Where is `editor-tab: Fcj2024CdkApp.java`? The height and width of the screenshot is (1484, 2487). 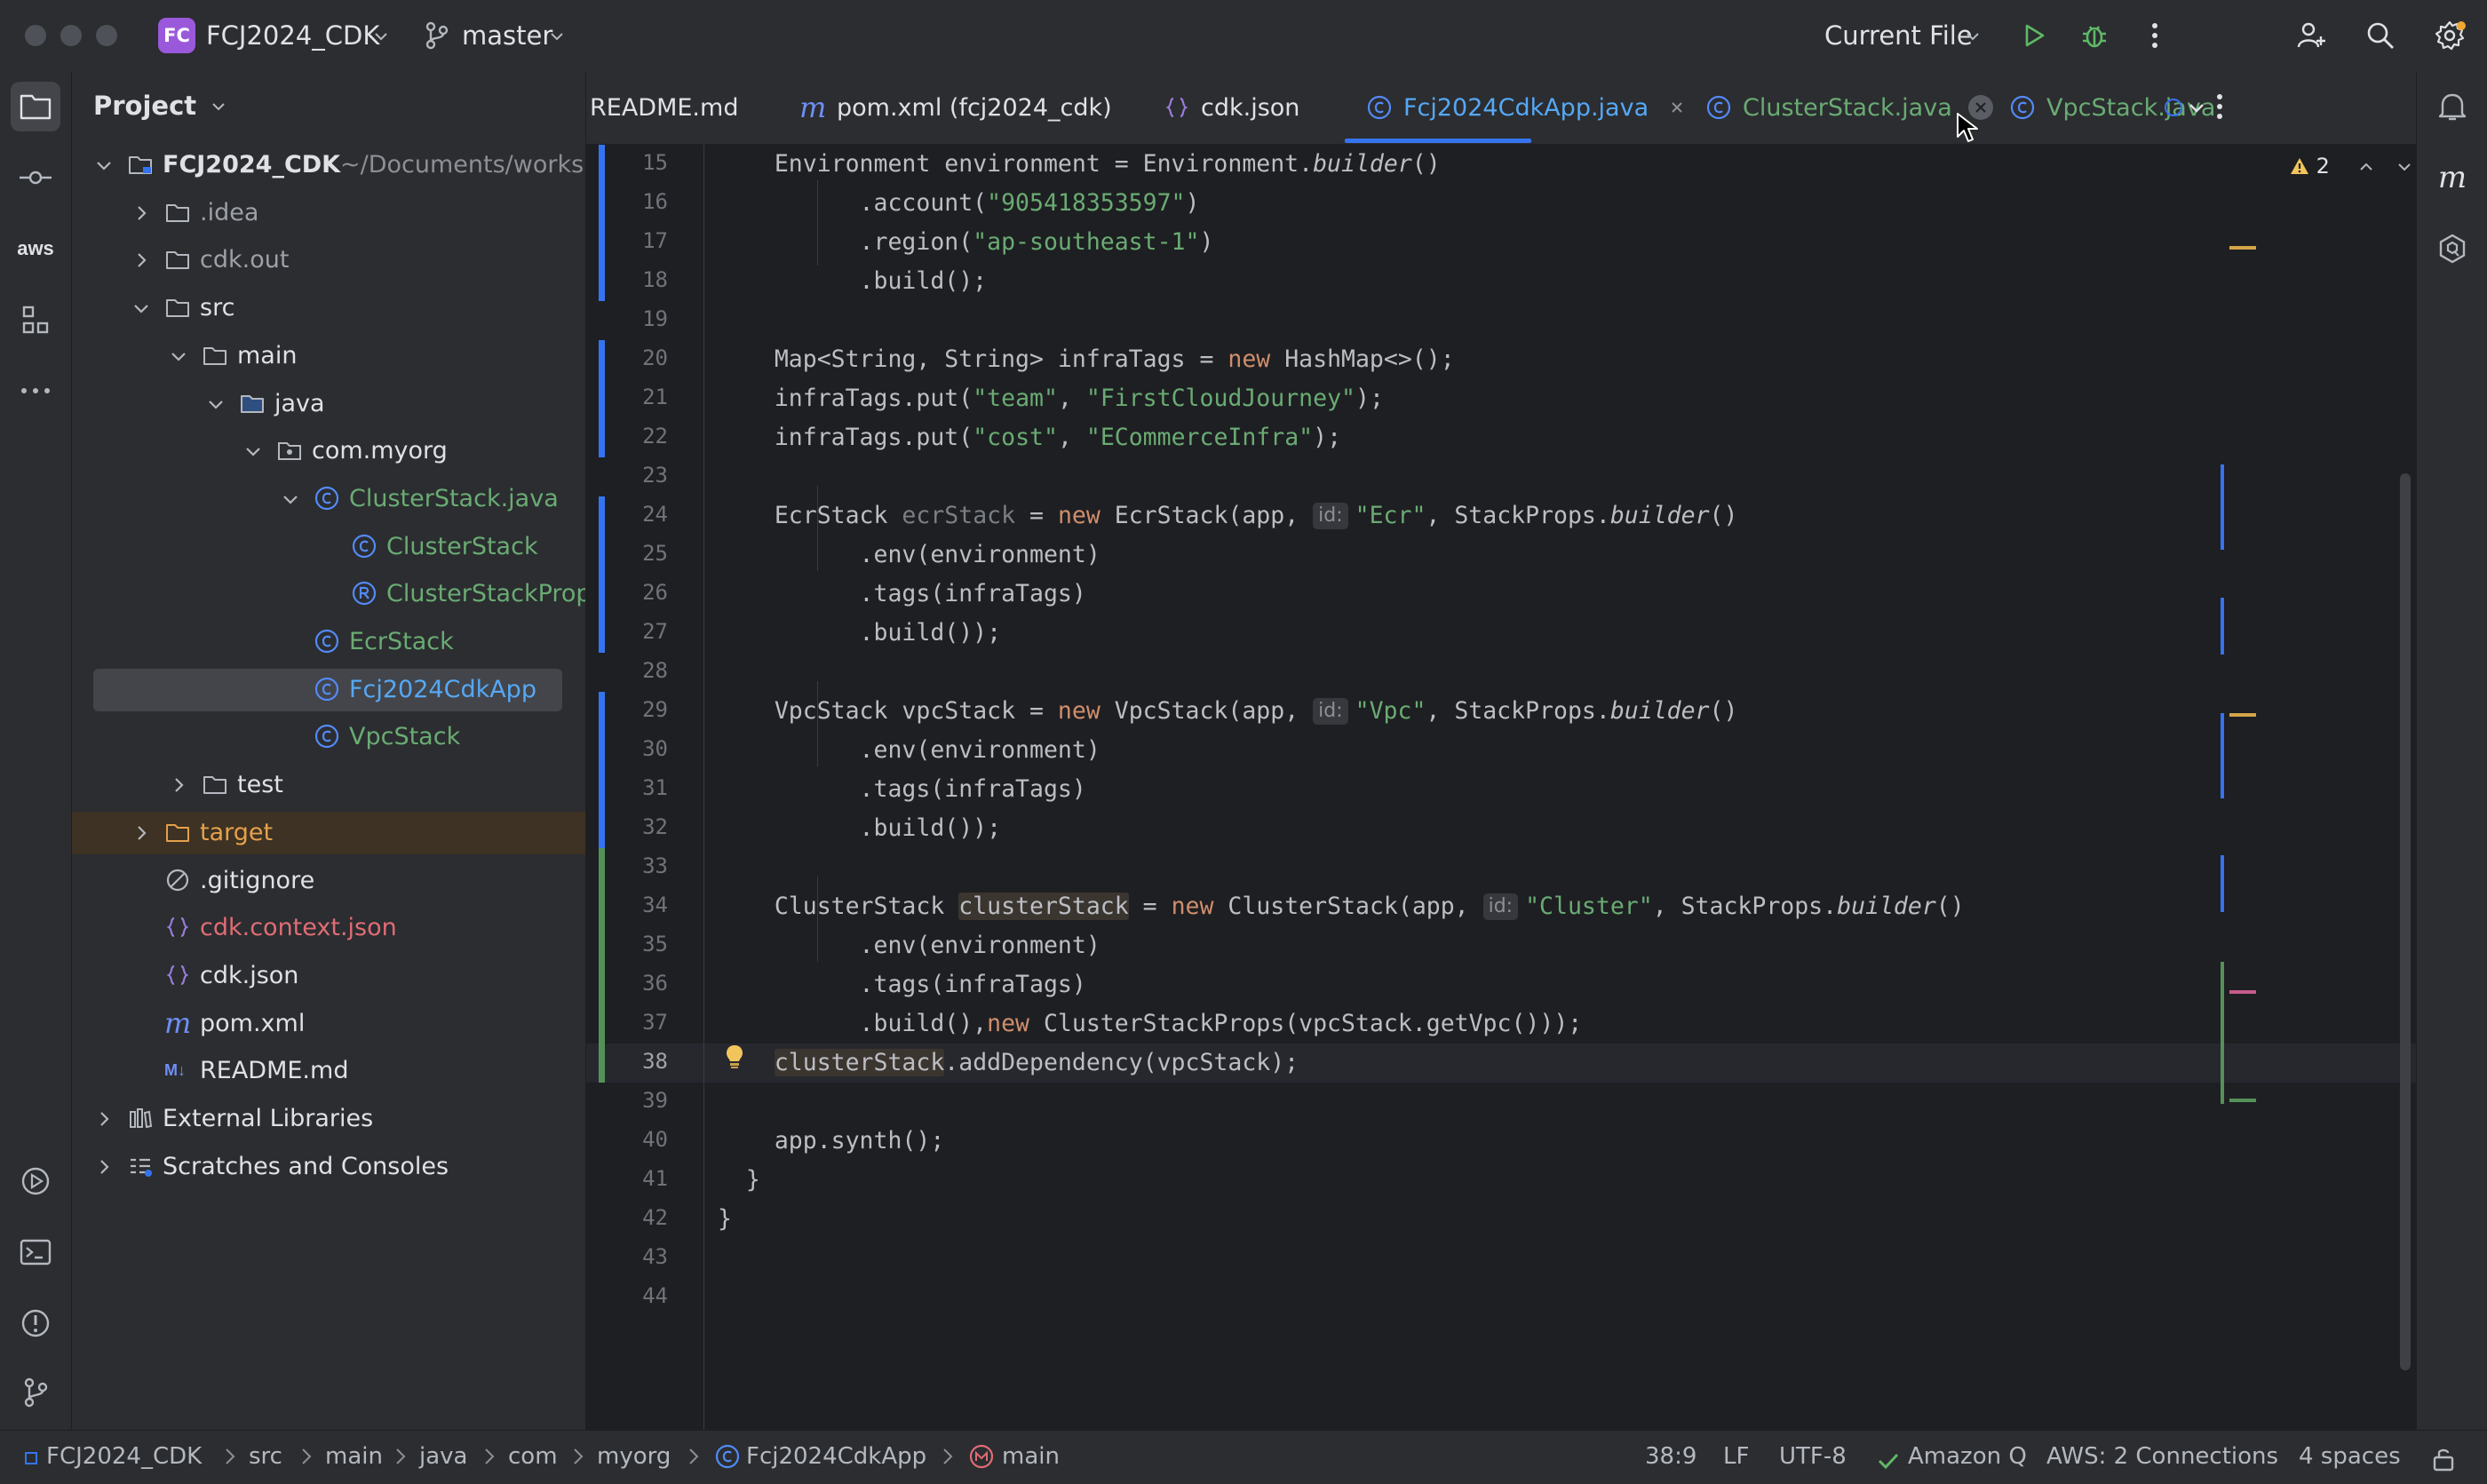
editor-tab: Fcj2024CdkApp.java is located at coordinates (1527, 107).